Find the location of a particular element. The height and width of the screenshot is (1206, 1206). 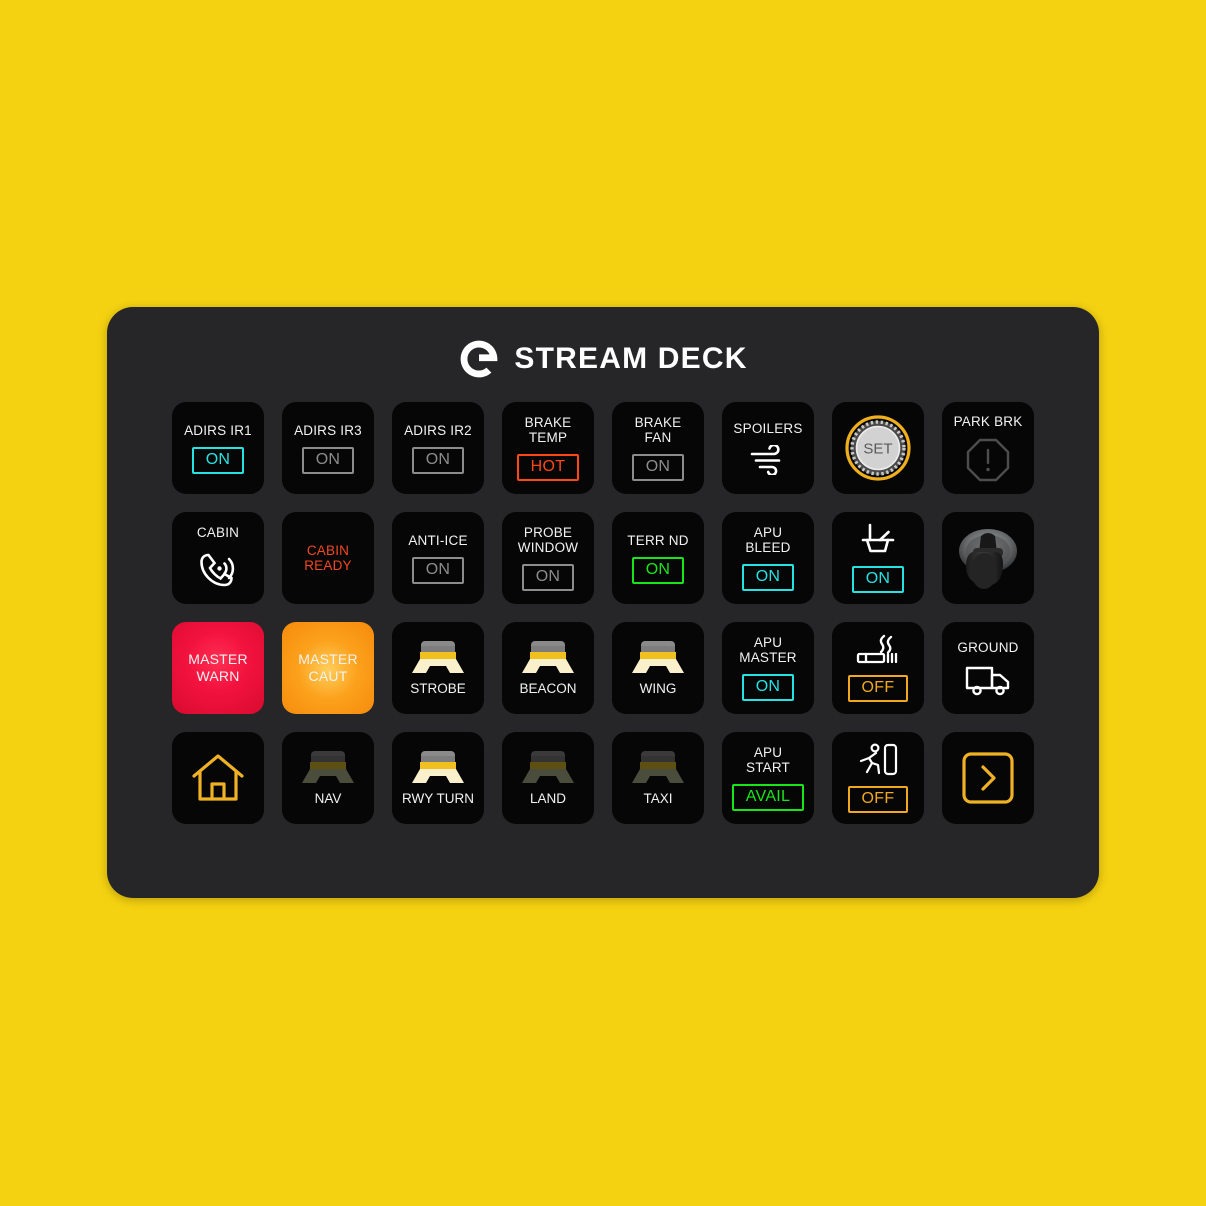

key-content: MASTER CAUT is located at coordinates (328, 668).